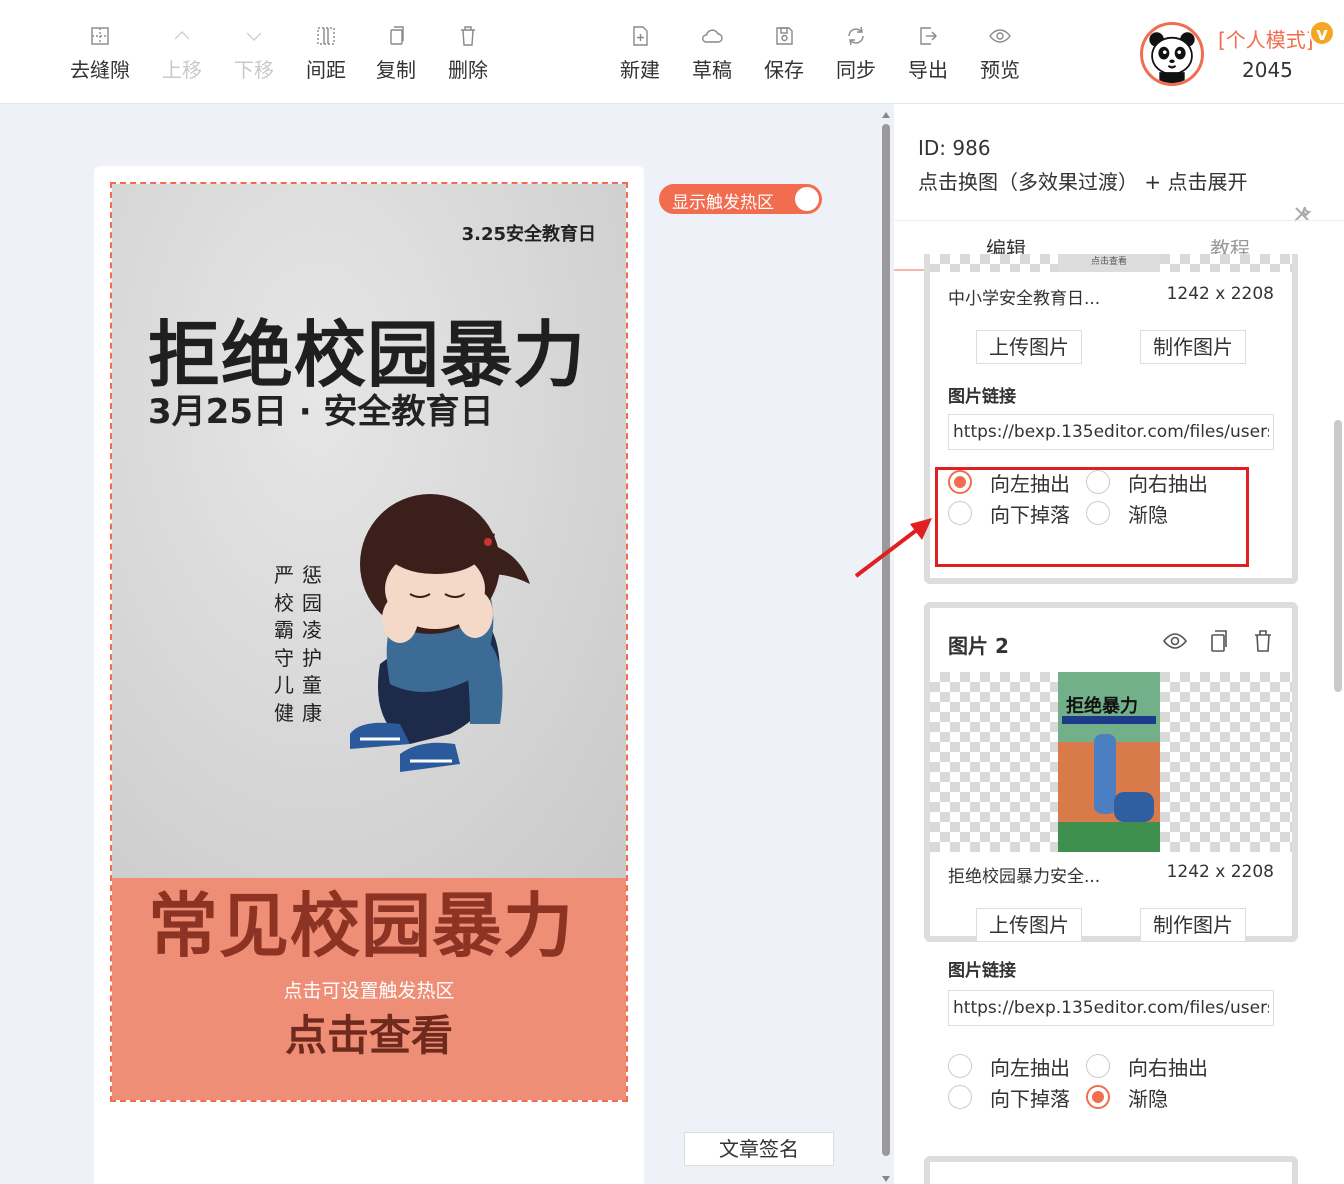 This screenshot has height=1184, width=1344. Describe the element at coordinates (321, 412) in the screenshot. I see `poster-subtitle: 3月25日 · 安全教育日` at that location.